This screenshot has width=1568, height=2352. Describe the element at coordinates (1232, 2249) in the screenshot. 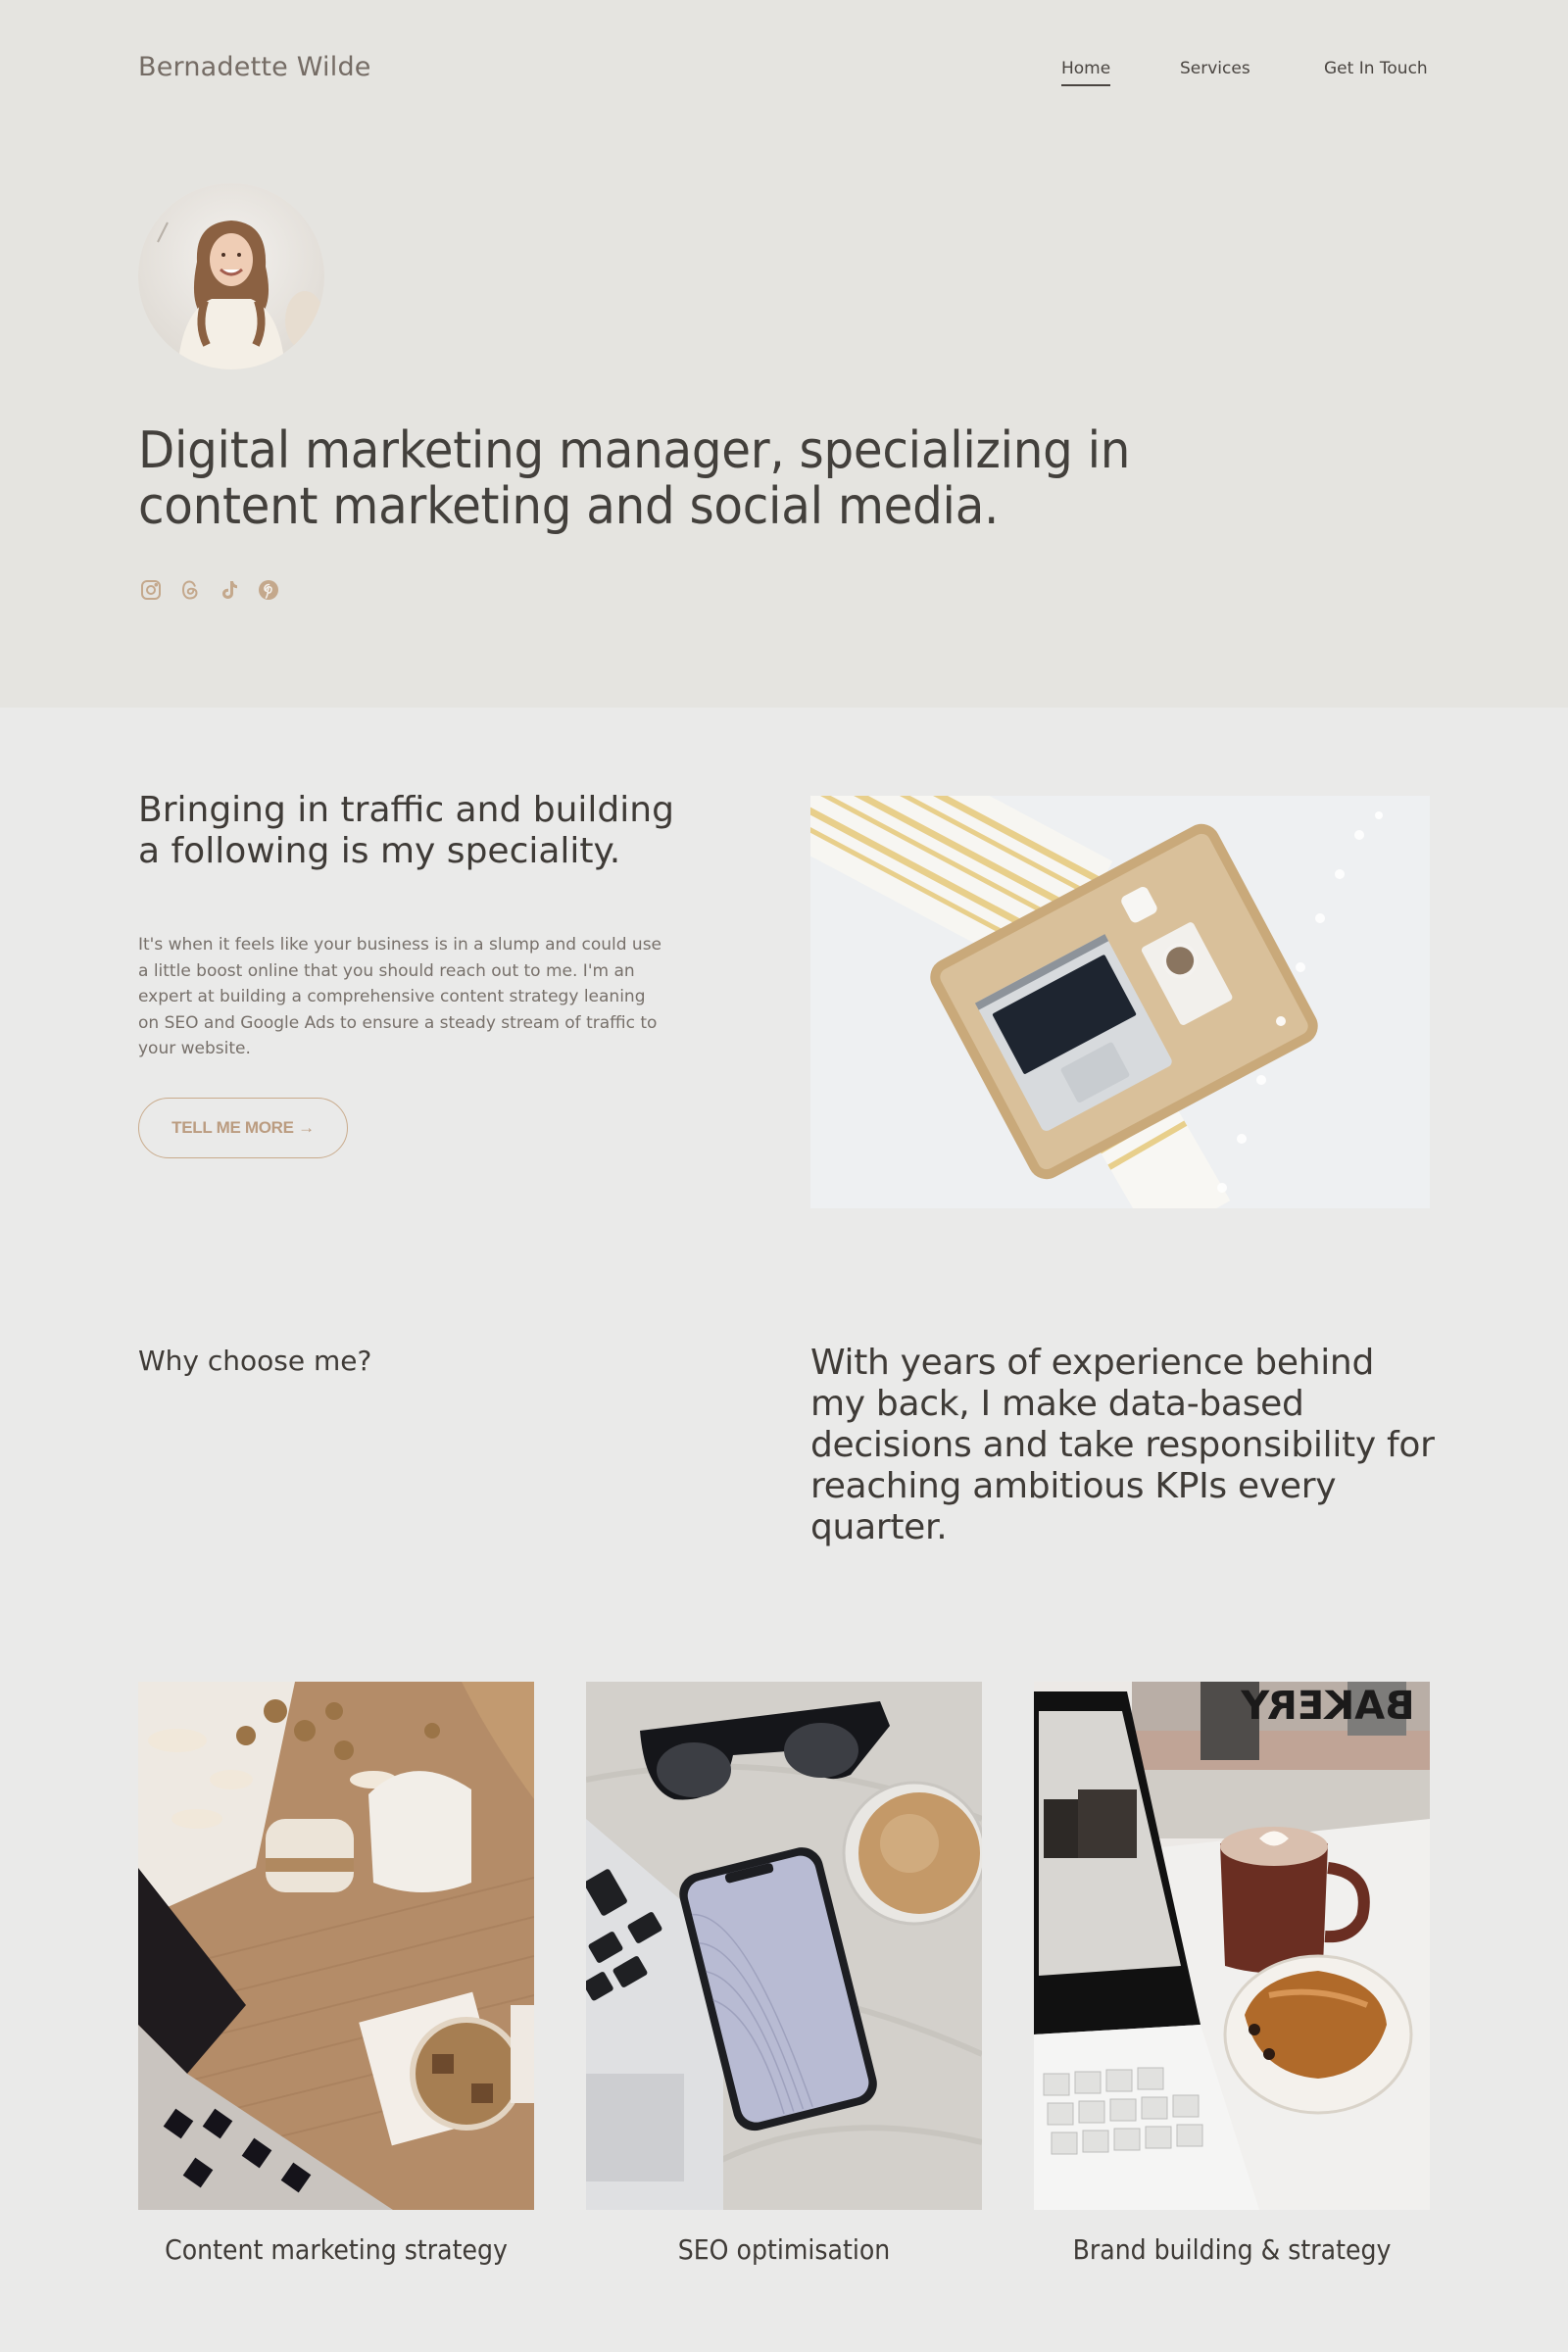

I see `service-title: Brand building & strategy` at that location.